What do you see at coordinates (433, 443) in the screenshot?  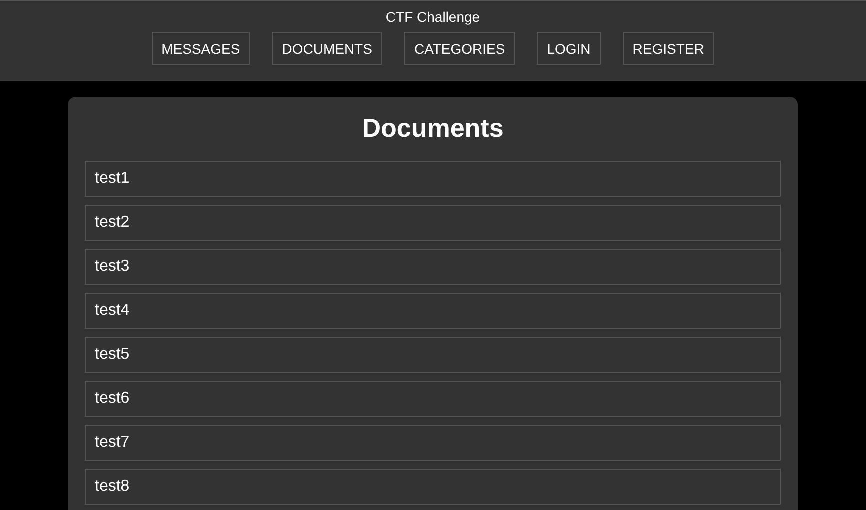 I see `document-item: test7` at bounding box center [433, 443].